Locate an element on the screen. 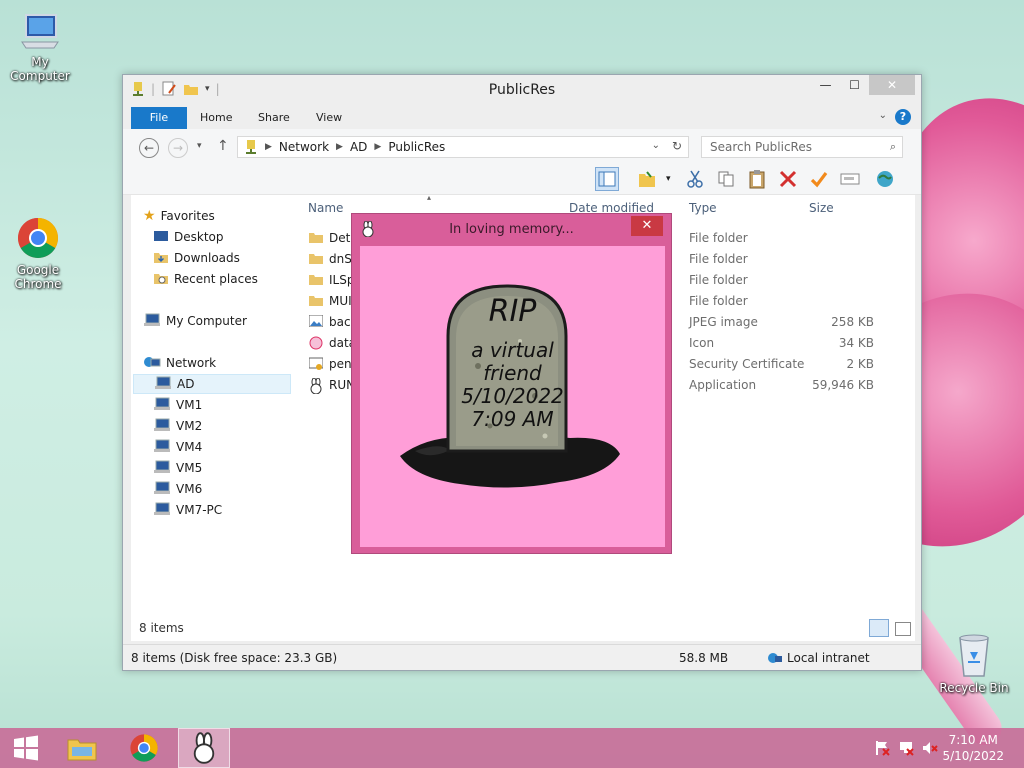  nav-vm5: VM5 is located at coordinates (232, 468).